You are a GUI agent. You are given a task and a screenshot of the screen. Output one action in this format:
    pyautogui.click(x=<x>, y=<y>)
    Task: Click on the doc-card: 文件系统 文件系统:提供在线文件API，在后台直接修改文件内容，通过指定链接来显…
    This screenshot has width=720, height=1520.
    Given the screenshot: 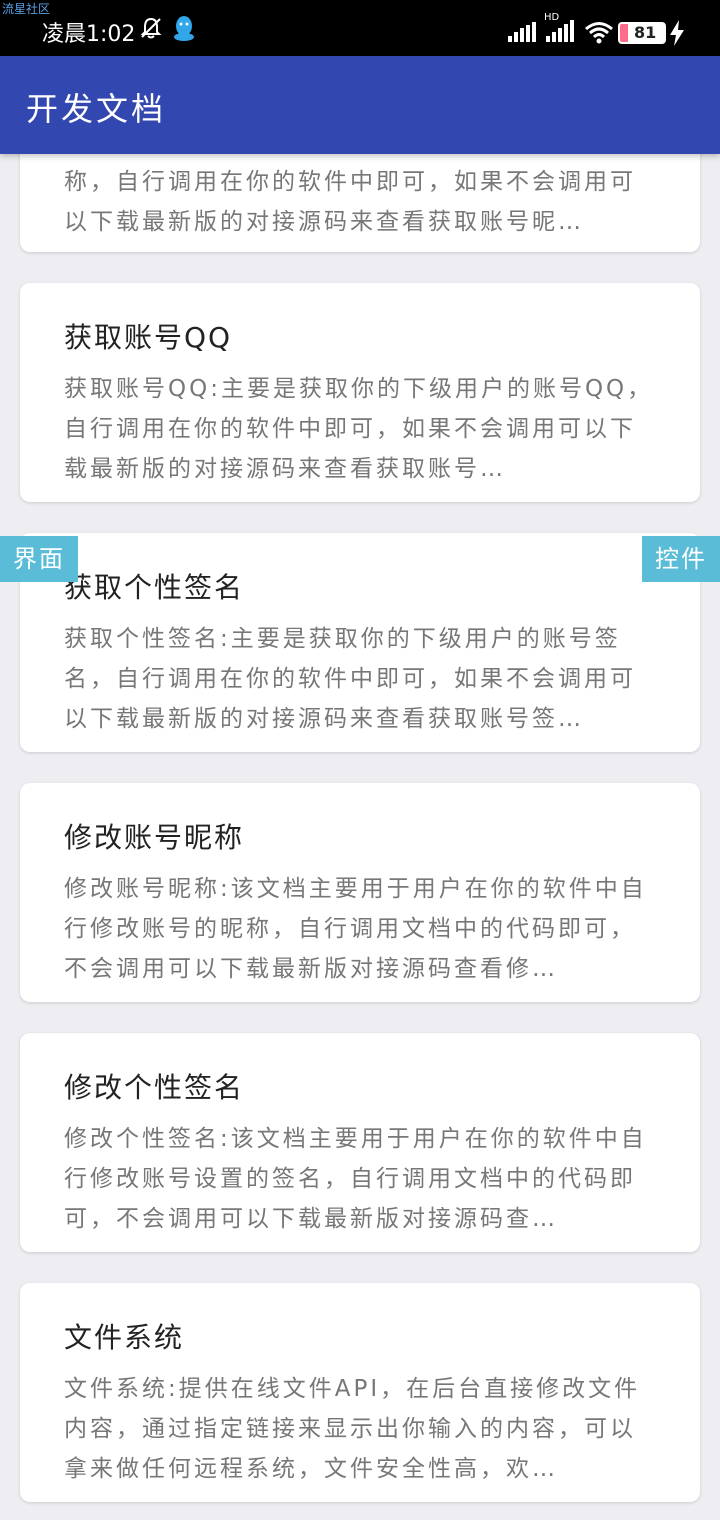 What is the action you would take?
    pyautogui.click(x=360, y=1392)
    